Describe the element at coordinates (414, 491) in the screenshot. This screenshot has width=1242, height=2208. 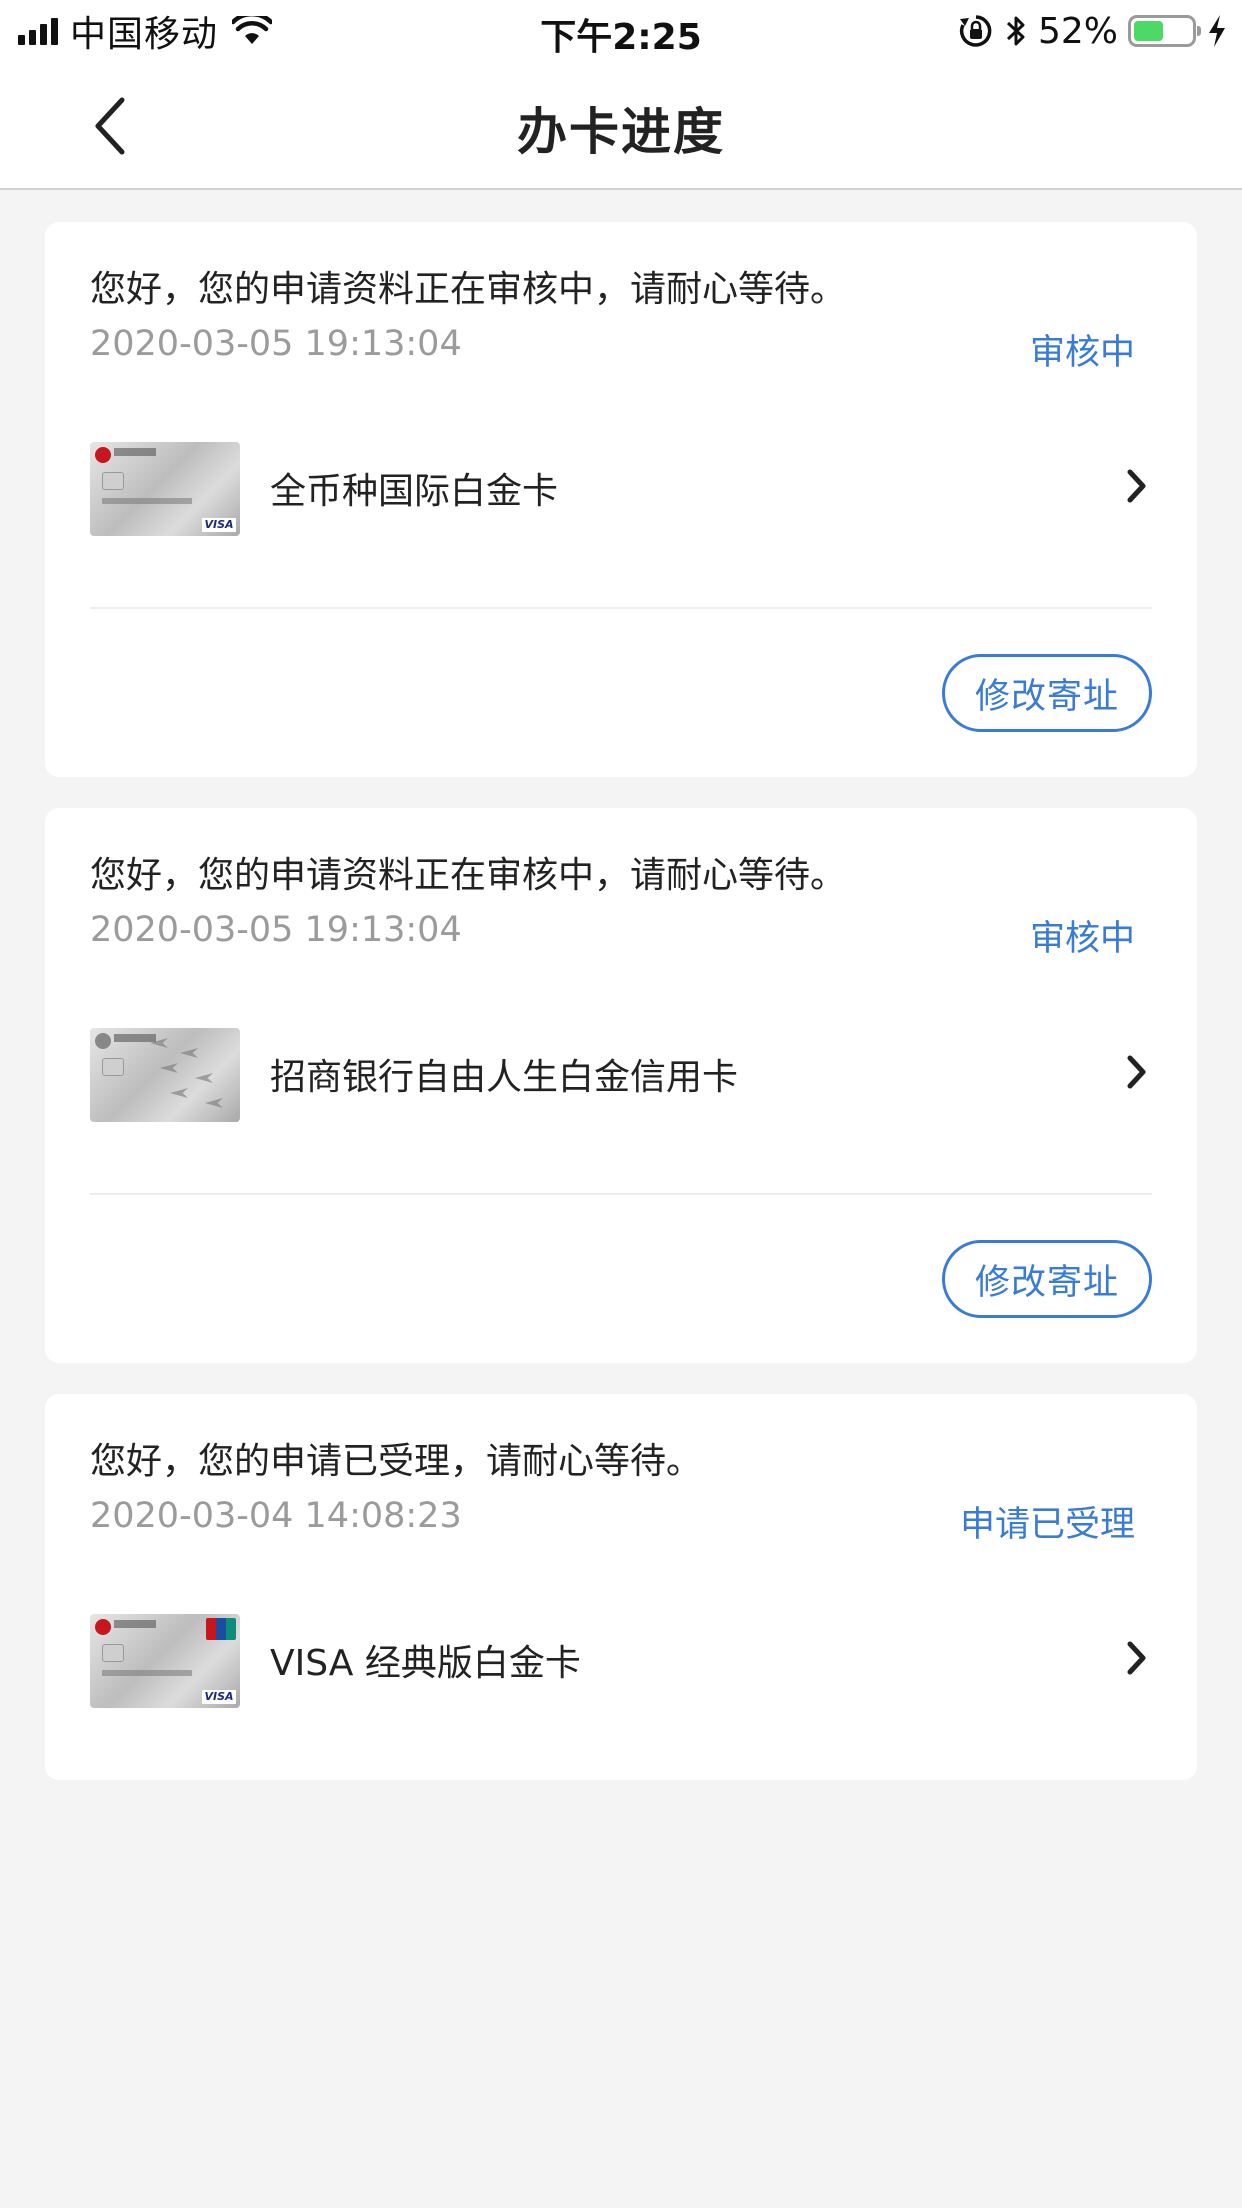
I see `card-product-name: 全币种国际白金卡` at that location.